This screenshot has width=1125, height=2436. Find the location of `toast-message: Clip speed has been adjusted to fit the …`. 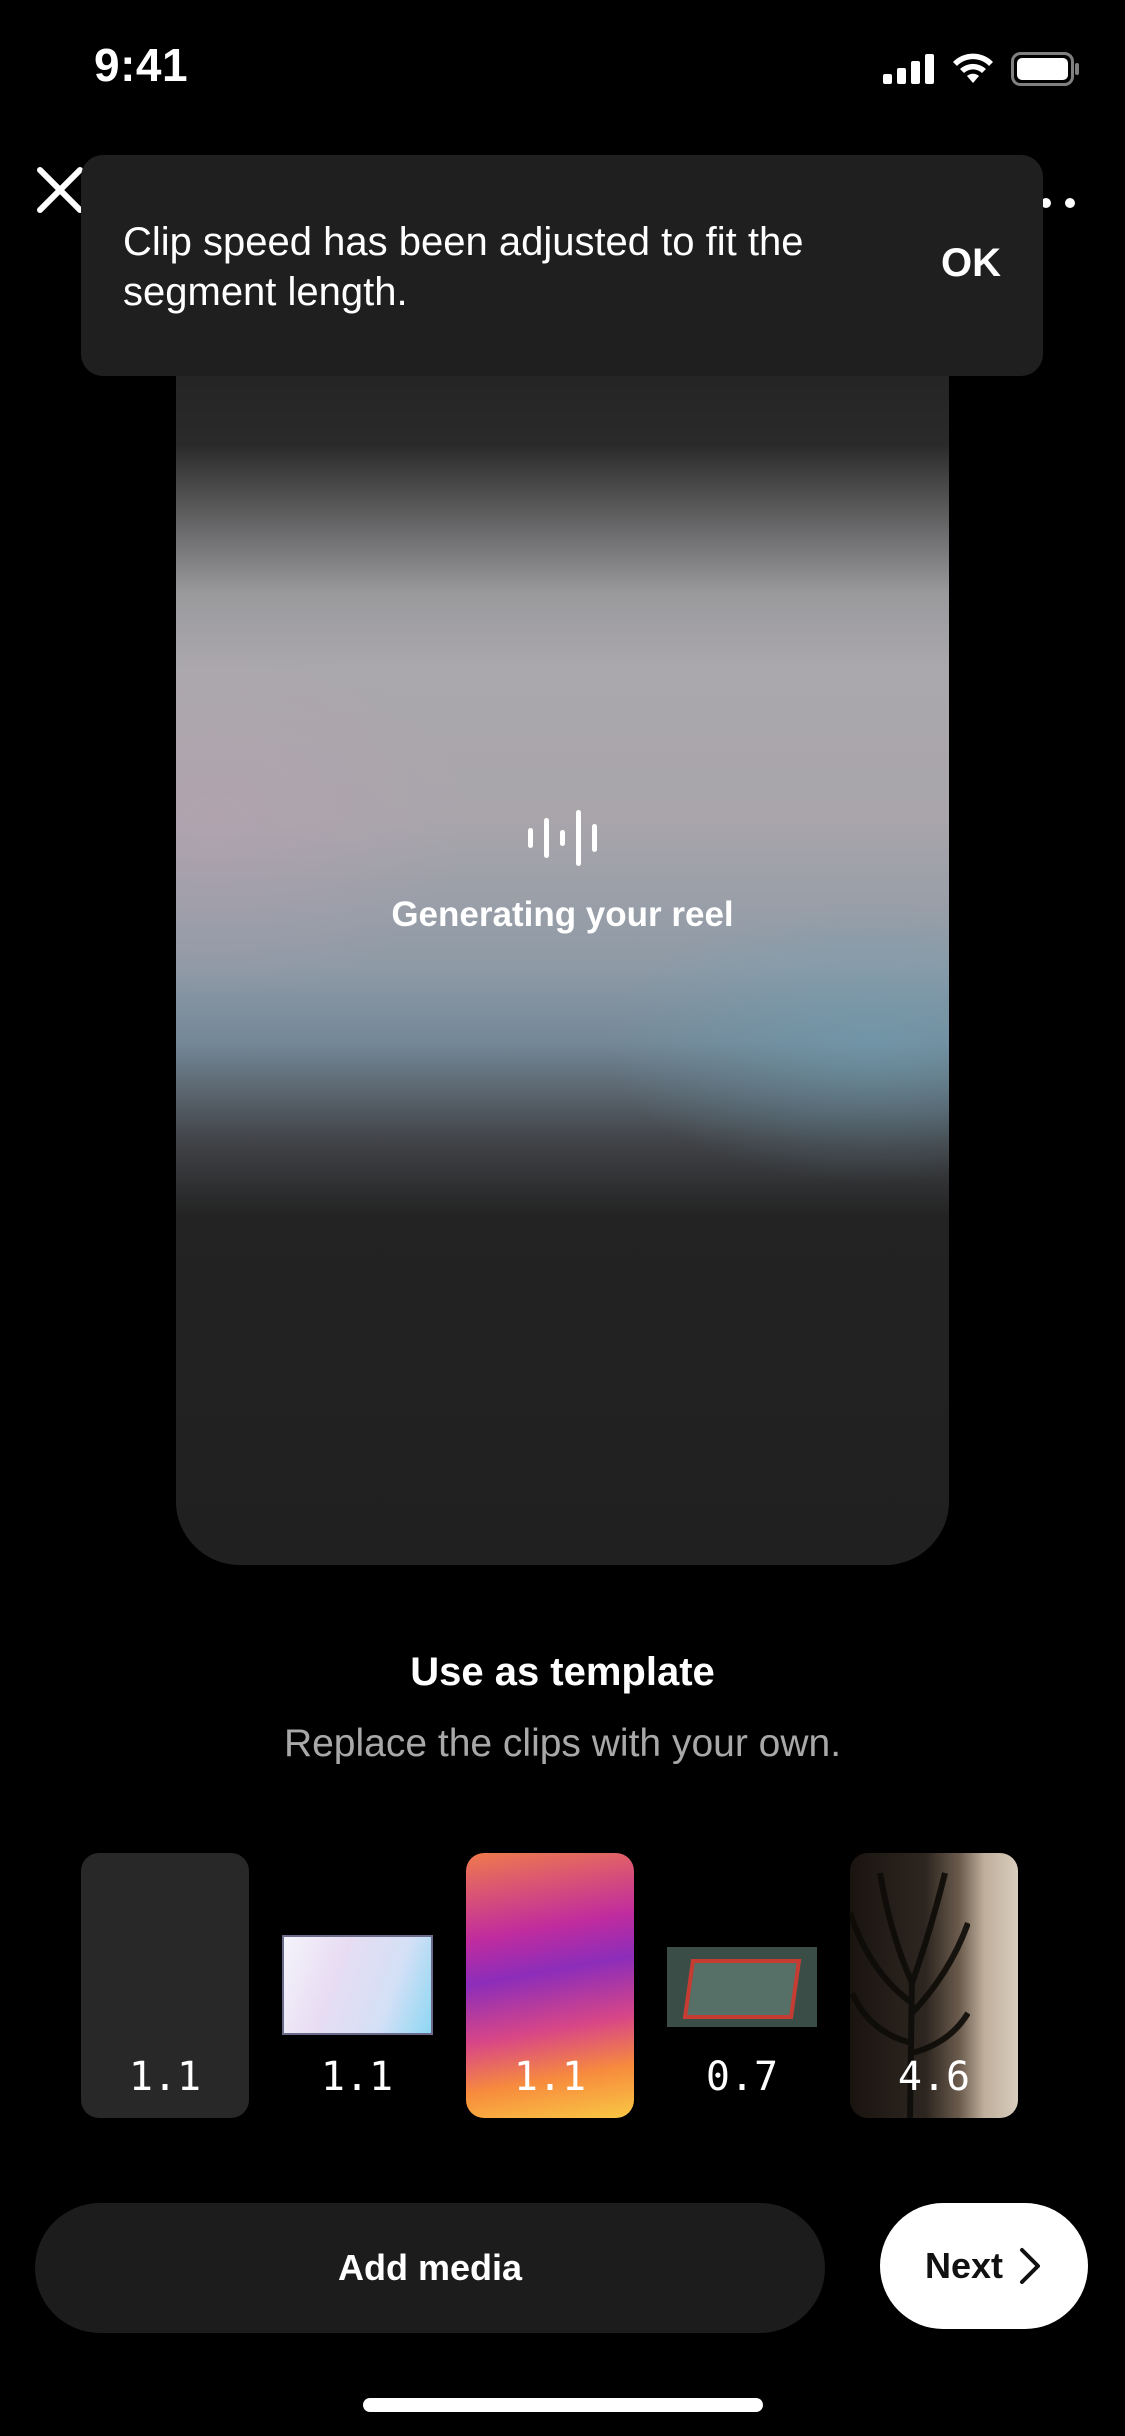

toast-message: Clip speed has been adjusted to fit the … is located at coordinates (463, 267).